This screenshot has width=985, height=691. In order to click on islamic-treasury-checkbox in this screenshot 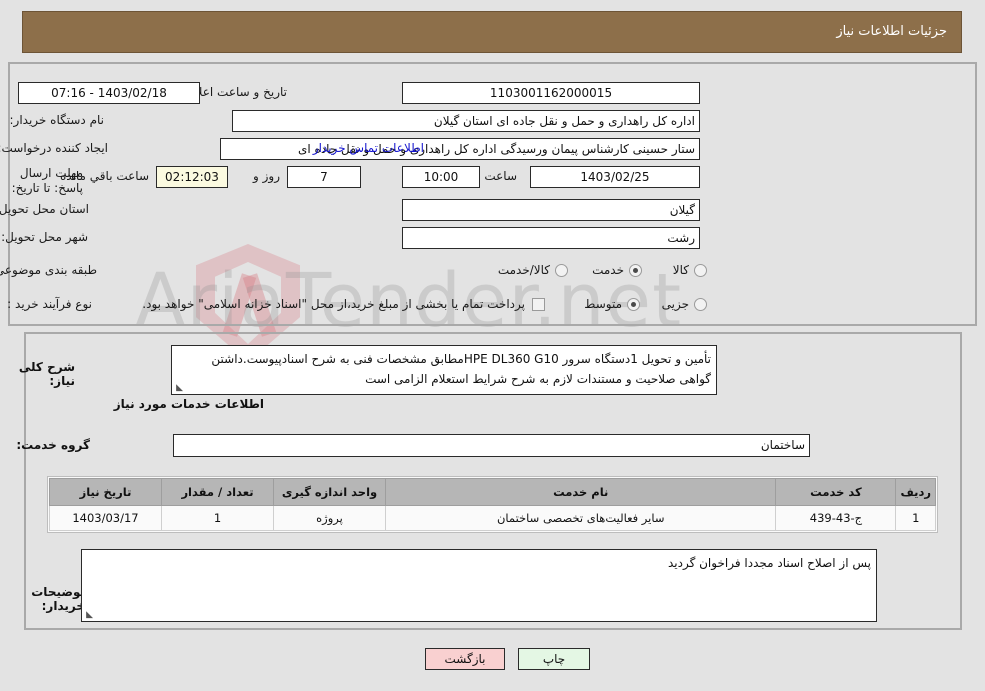, I will do `click(538, 304)`.